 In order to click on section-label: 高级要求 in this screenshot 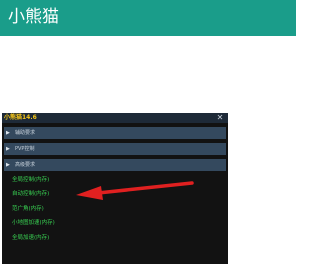, I will do `click(25, 165)`.